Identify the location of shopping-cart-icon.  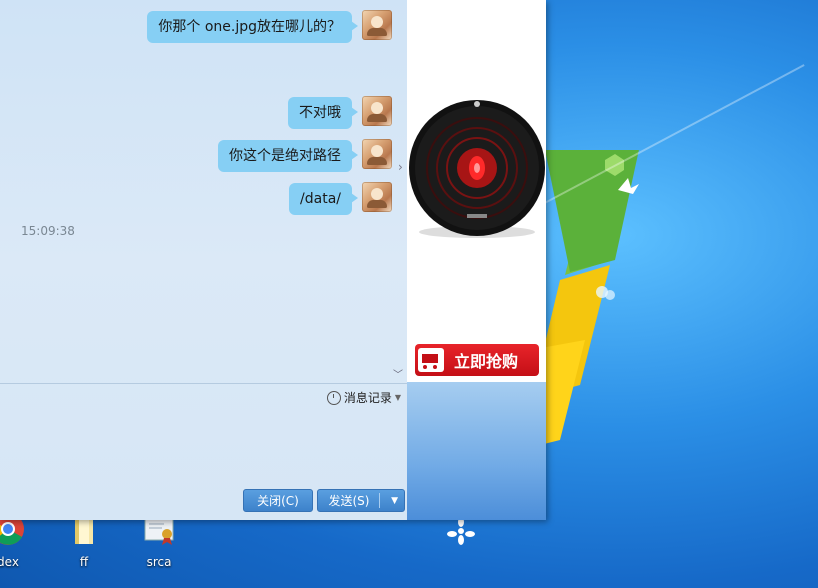
(431, 360).